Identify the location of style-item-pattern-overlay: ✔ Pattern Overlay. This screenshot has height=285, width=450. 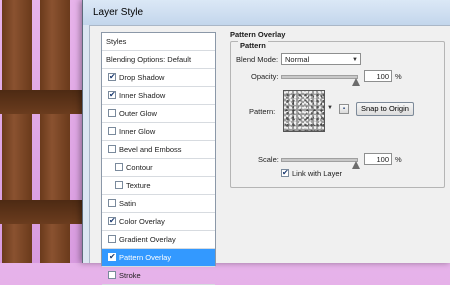
(158, 258).